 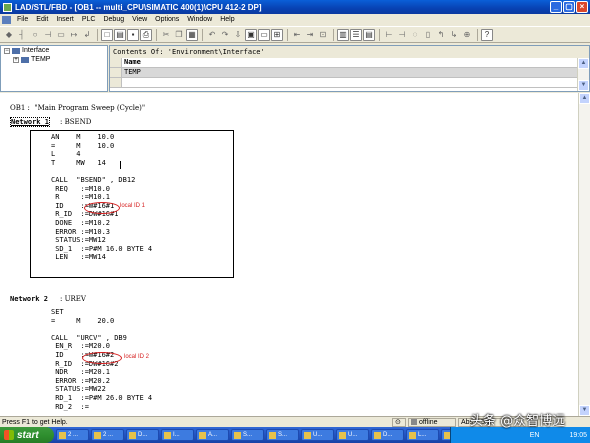 What do you see at coordinates (113, 19) in the screenshot?
I see `menu-debug: Debug` at bounding box center [113, 19].